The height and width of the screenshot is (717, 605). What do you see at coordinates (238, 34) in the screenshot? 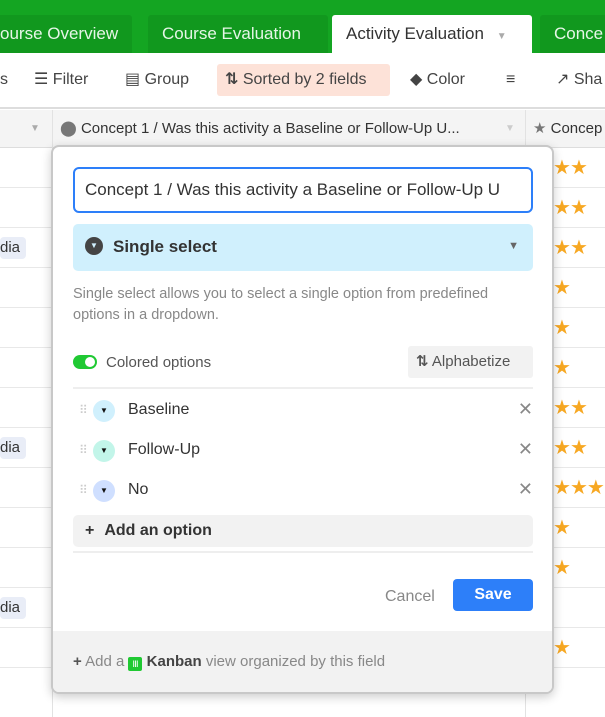
I see `tab-course-evaluation: Course Evaluation` at bounding box center [238, 34].